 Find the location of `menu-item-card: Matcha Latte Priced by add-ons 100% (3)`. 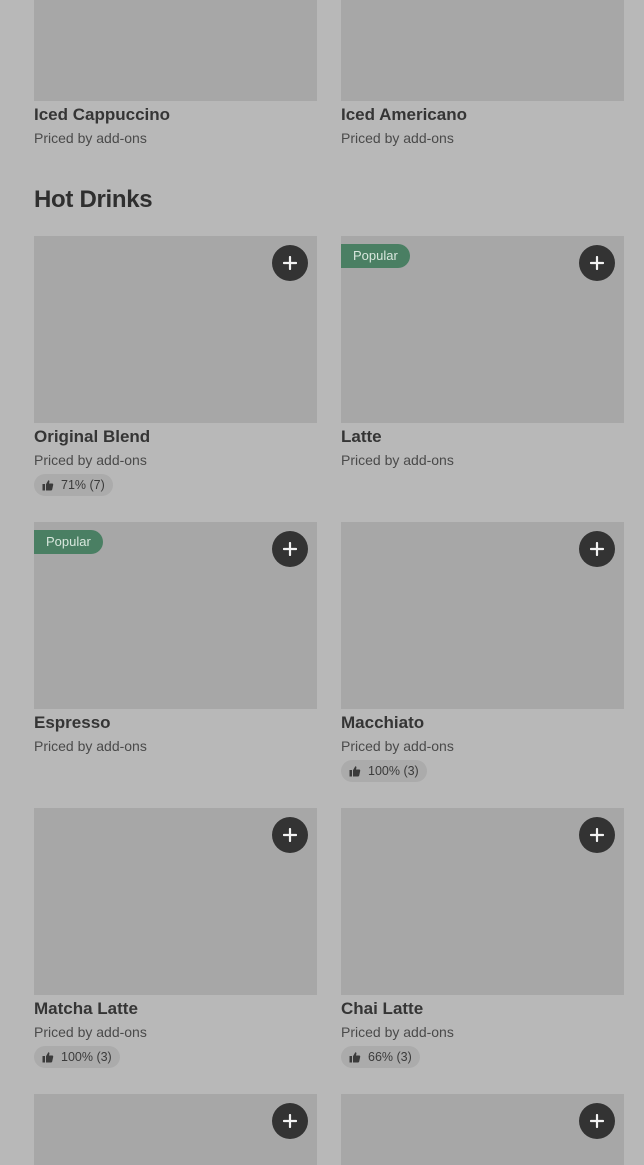

menu-item-card: Matcha Latte Priced by add-ons 100% (3) is located at coordinates (175, 938).